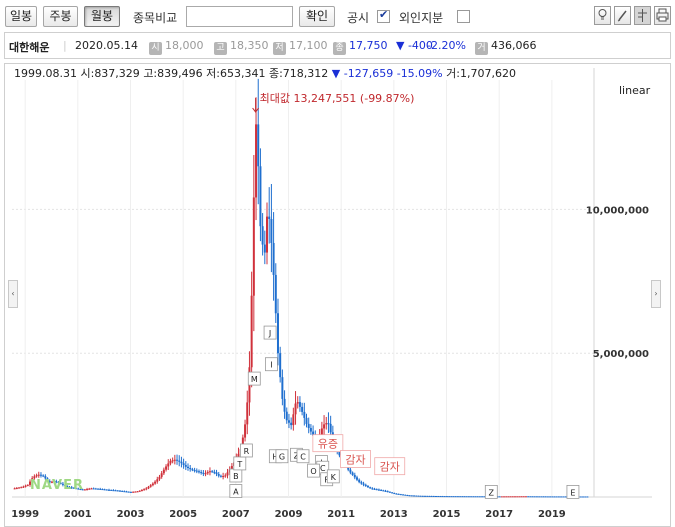 The height and width of the screenshot is (527, 675). What do you see at coordinates (390, 467) in the screenshot?
I see `capital-event-label: 감자` at bounding box center [390, 467].